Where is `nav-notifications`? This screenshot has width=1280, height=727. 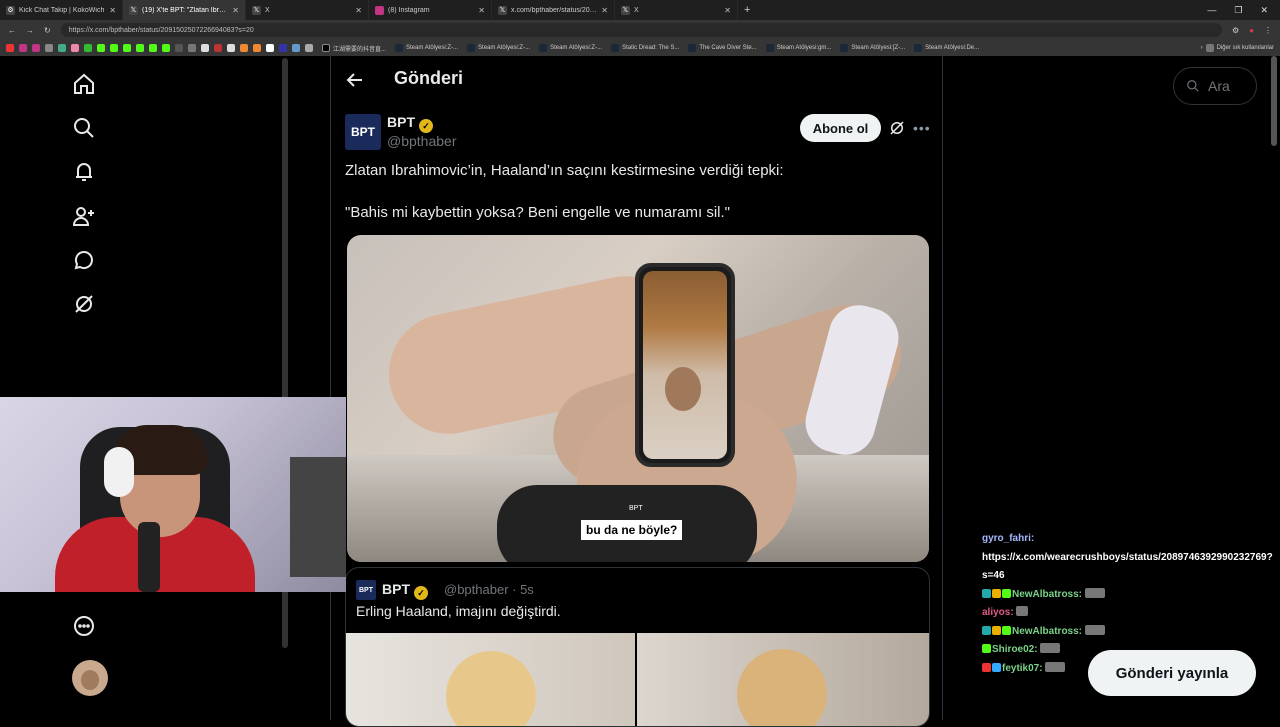 nav-notifications is located at coordinates (84, 172).